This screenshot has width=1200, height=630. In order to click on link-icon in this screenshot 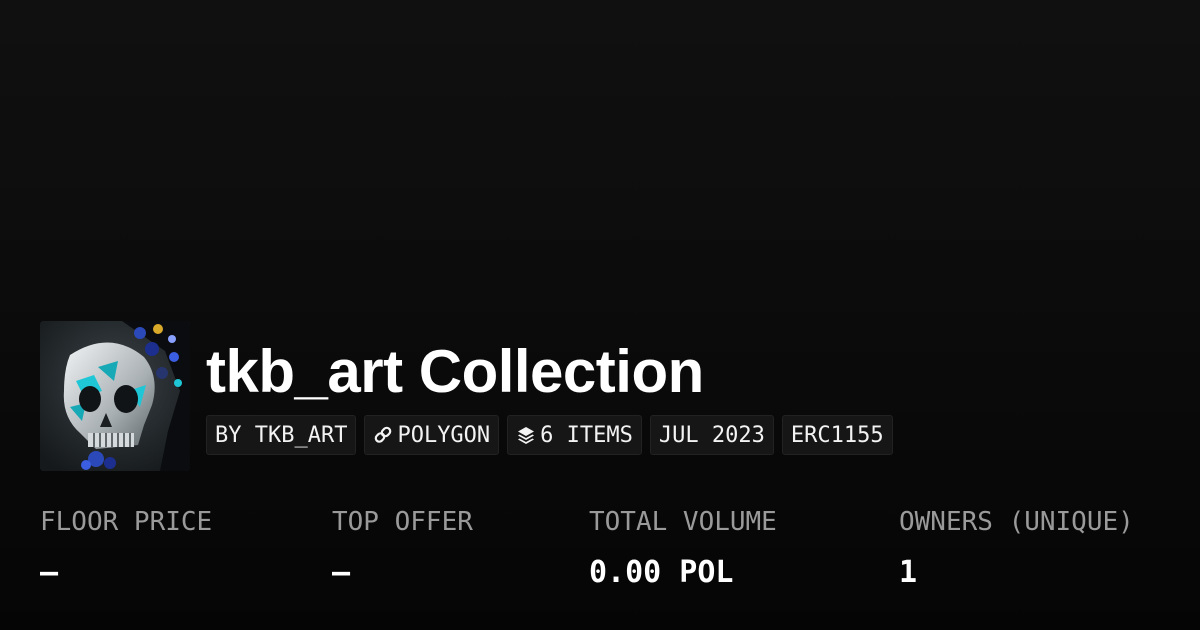, I will do `click(383, 434)`.